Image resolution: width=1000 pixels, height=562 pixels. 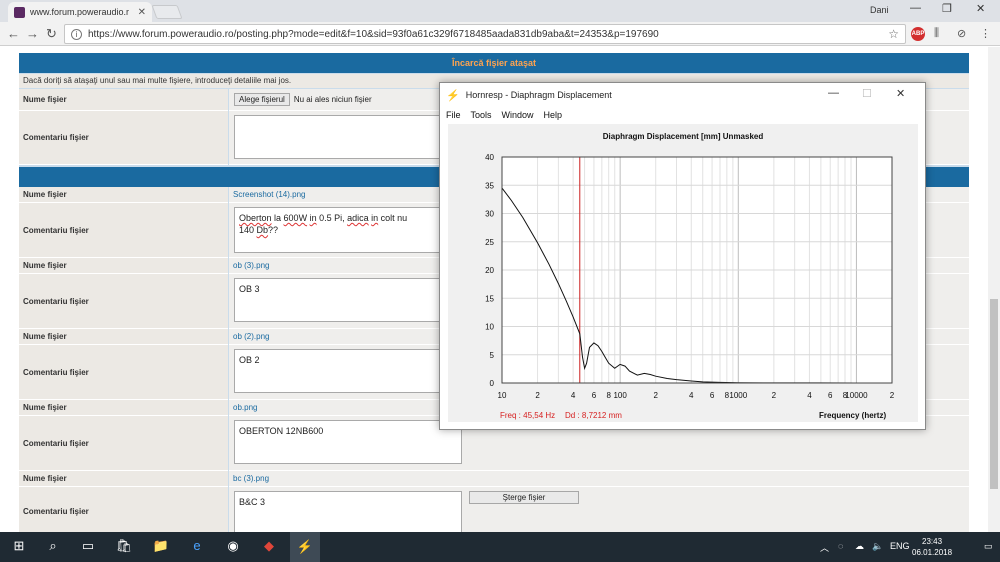 What do you see at coordinates (824, 547) in the screenshot?
I see `tray-chevron-icon: ︿` at bounding box center [824, 547].